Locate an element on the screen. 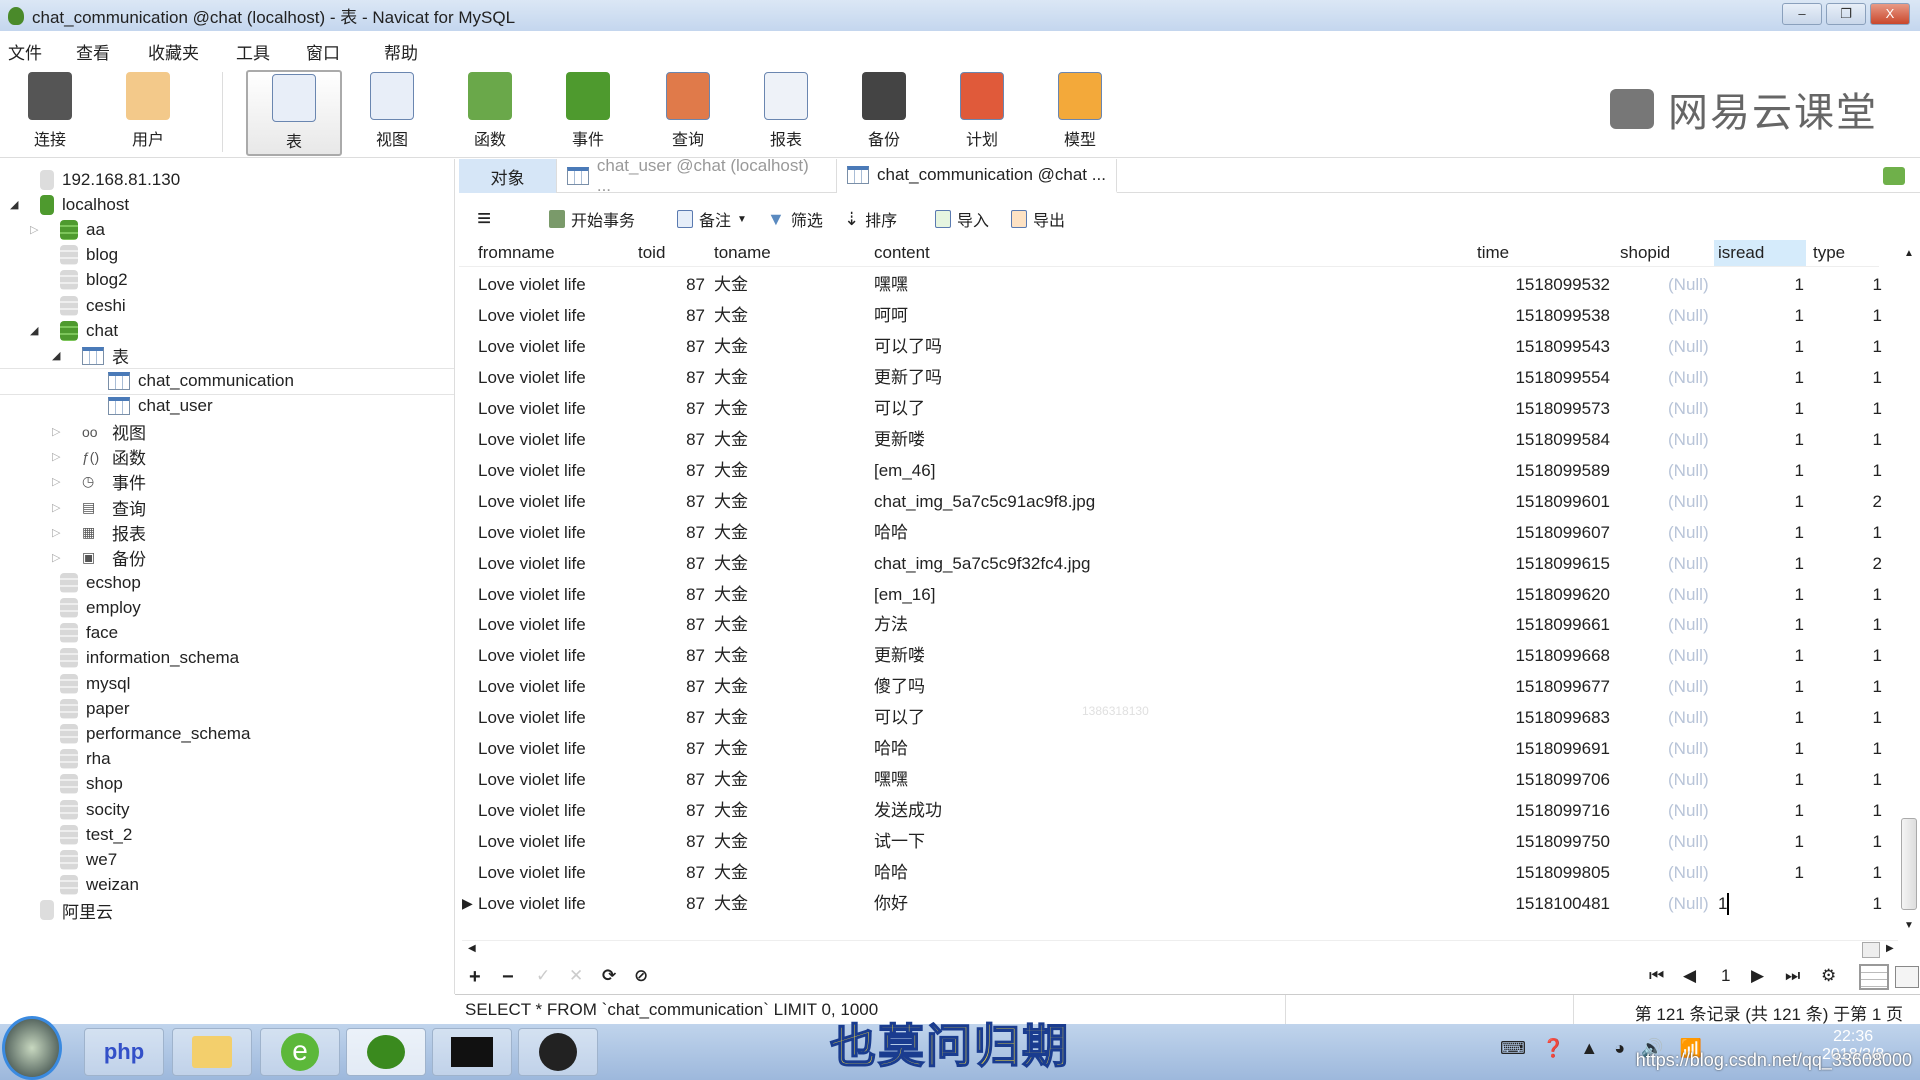 The height and width of the screenshot is (1080, 1920). cell-content: 哈哈 is located at coordinates (891, 748).